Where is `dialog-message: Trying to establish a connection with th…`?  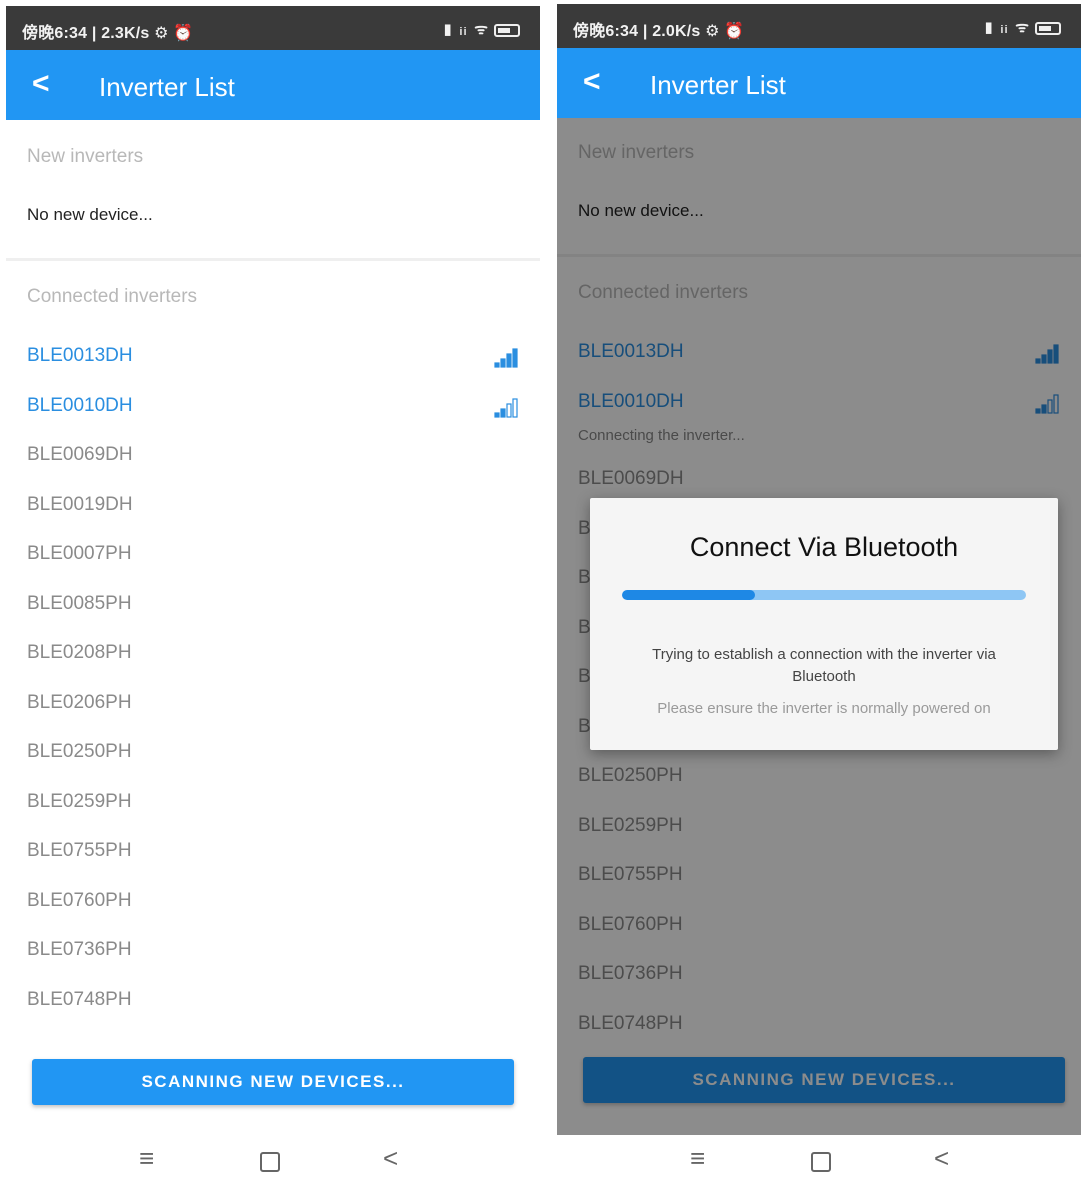
dialog-message: Trying to establish a connection with th… is located at coordinates (824, 665).